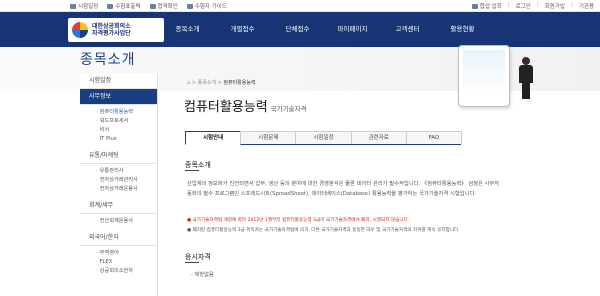 This screenshot has height=296, width=600. Describe the element at coordinates (152, 6) in the screenshot. I see `check-icon` at that location.